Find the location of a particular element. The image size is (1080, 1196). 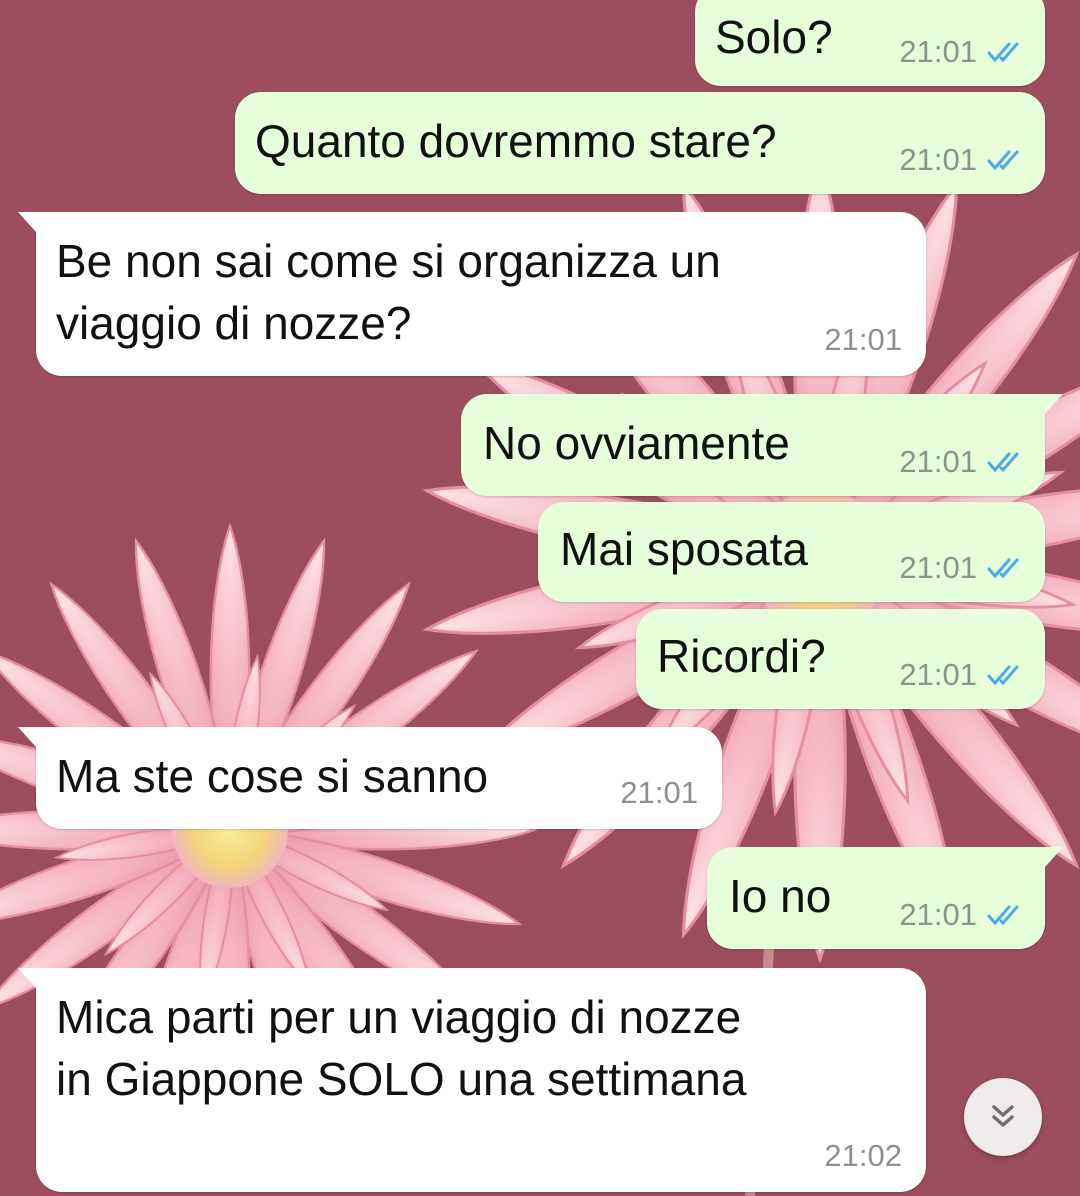

message-text: Io no is located at coordinates (780, 896).